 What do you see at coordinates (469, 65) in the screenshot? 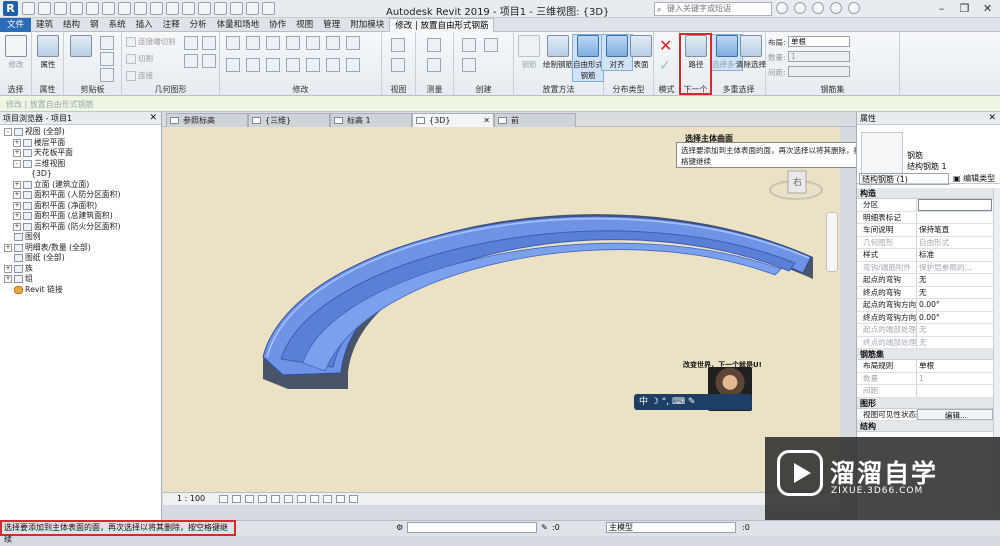
I see `create-similar-icon` at bounding box center [469, 65].